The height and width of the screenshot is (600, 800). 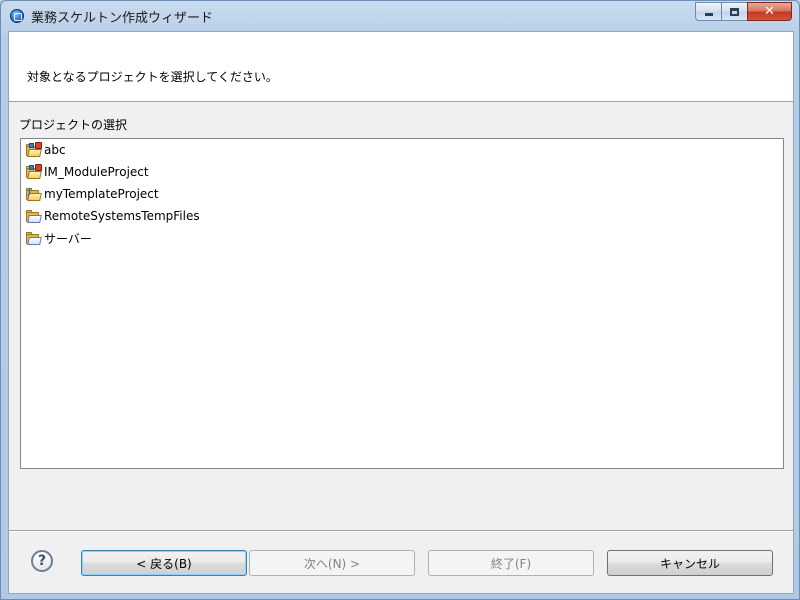 What do you see at coordinates (17, 16) in the screenshot?
I see `app-icon` at bounding box center [17, 16].